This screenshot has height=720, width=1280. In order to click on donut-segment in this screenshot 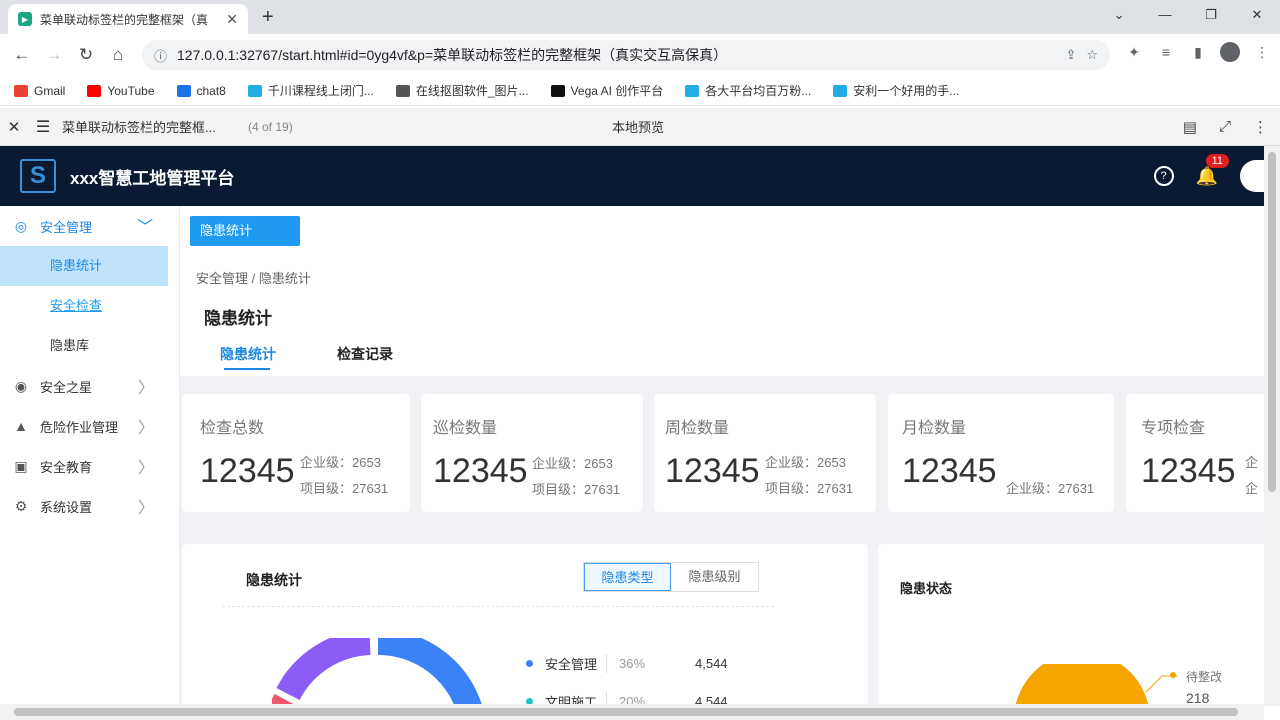, I will do `click(323, 669)`.